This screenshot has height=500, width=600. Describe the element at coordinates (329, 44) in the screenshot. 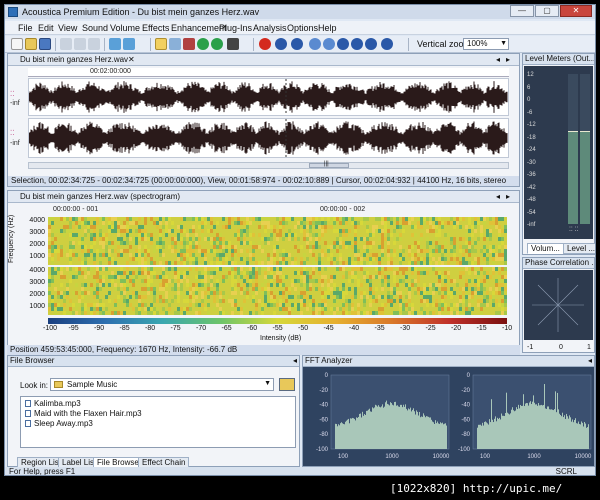

I see `play-selection-icon` at that location.